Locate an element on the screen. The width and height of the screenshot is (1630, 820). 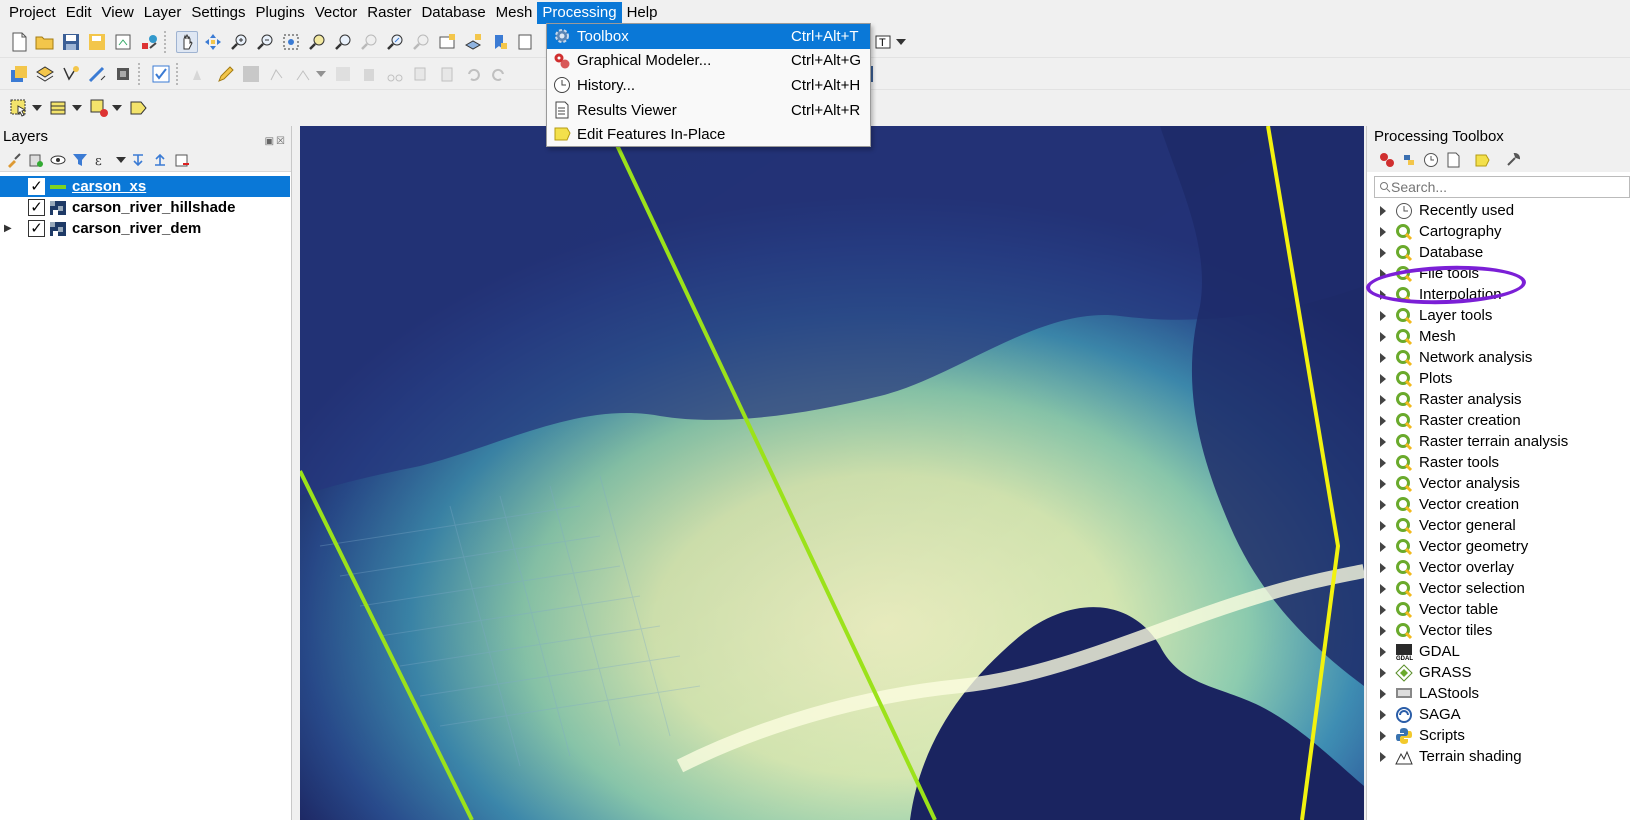
toolbox-group-raster-creation: Raster creation is located at coordinates (1498, 420).